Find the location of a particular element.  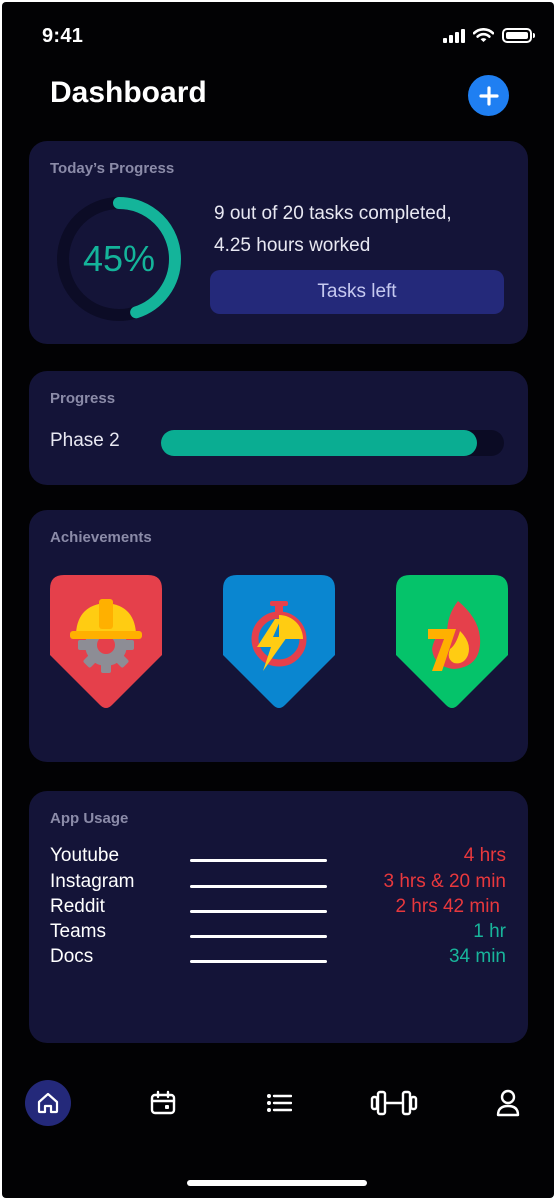

usage-app-name: Instagram is located at coordinates (92, 881).